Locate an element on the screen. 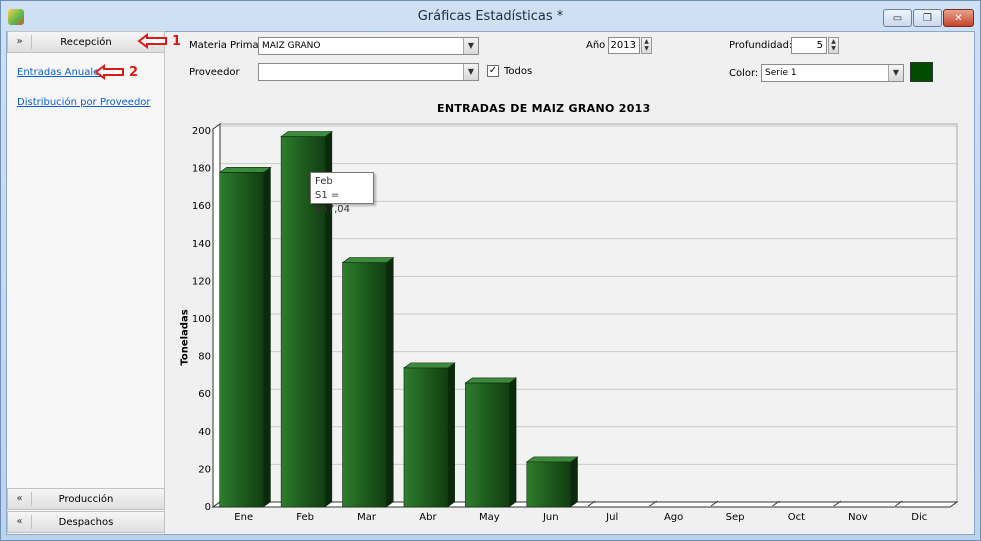  x-tick-label: Oct is located at coordinates (796, 517).